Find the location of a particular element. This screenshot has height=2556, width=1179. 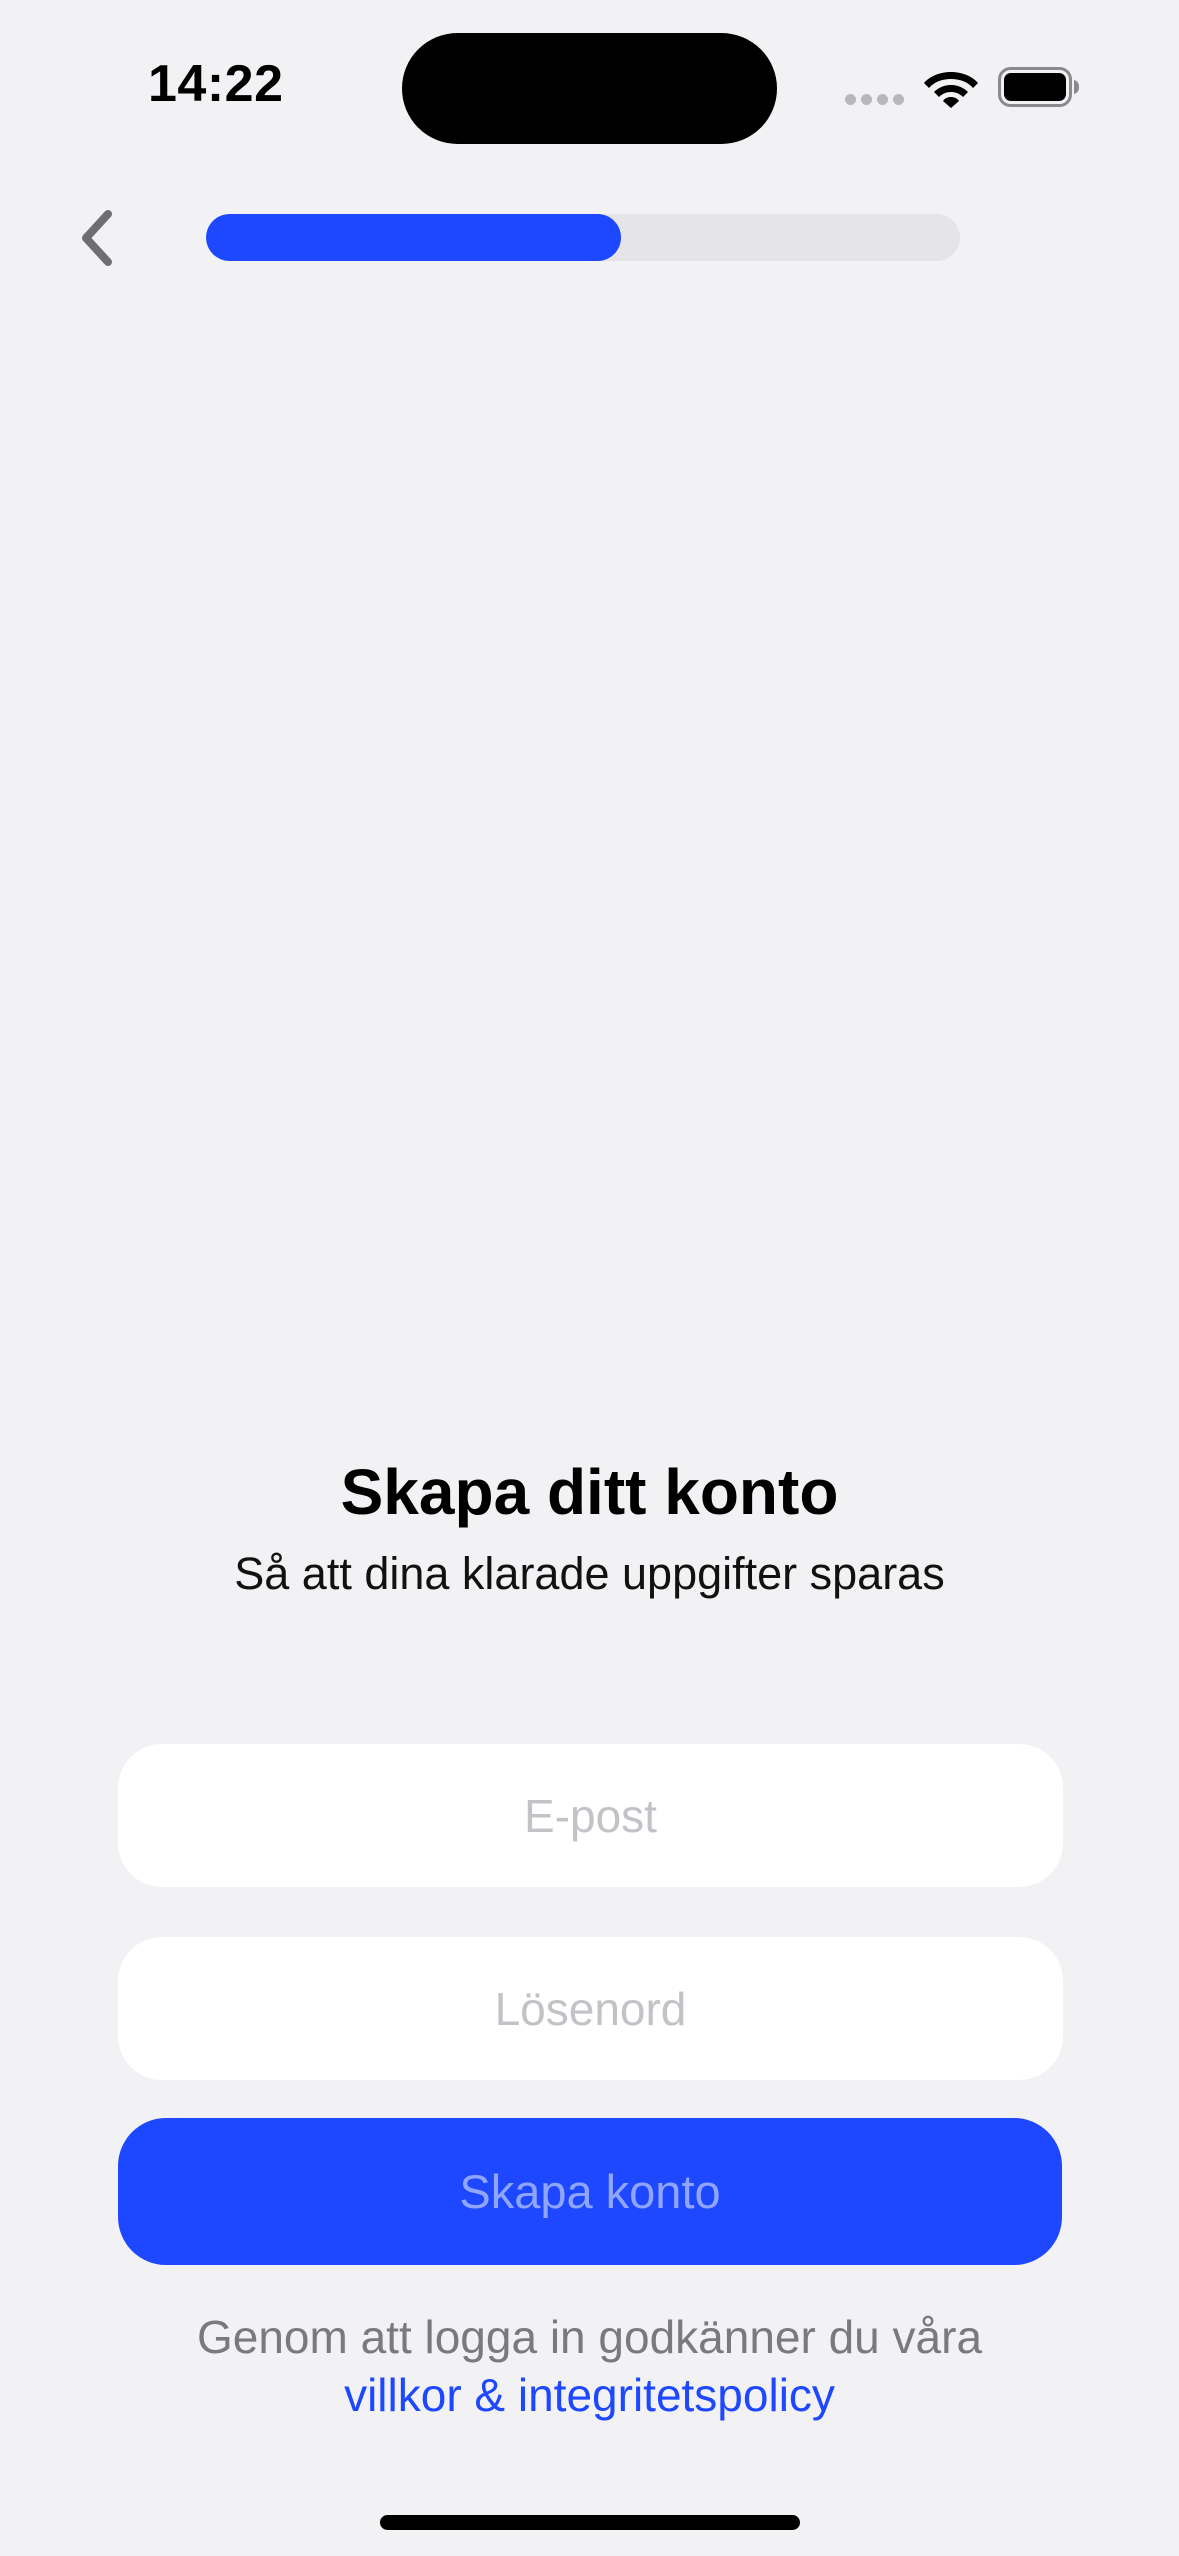

back-button is located at coordinates (96, 238).